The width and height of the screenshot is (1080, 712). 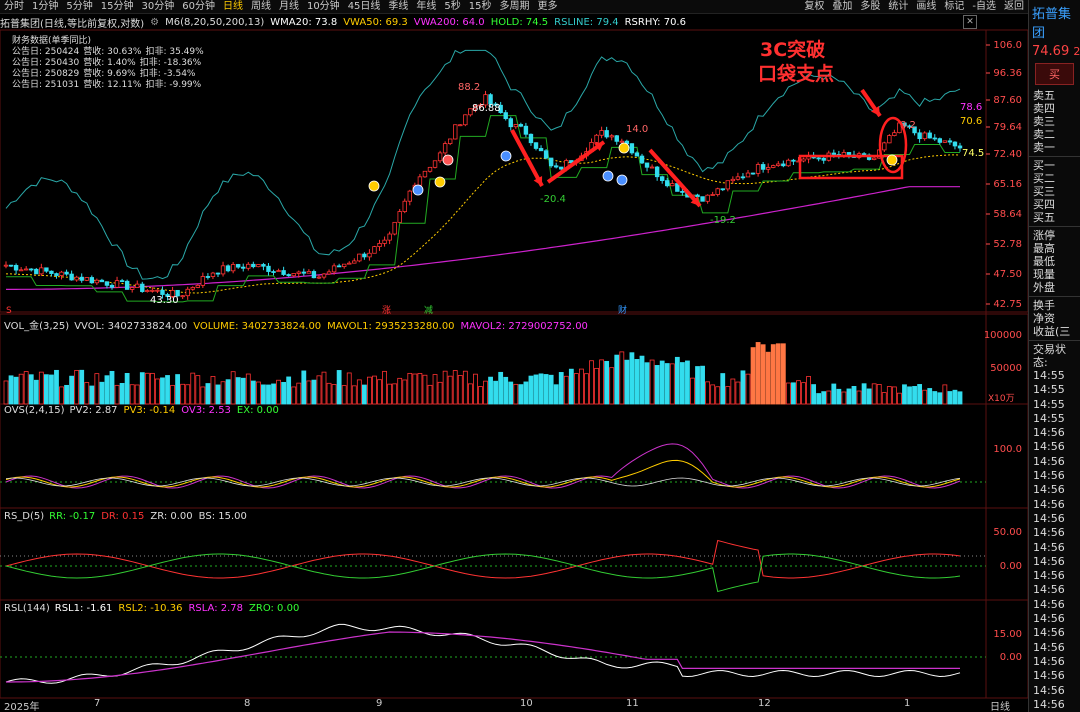 I want to click on buy-level: 买四, so click(x=1044, y=204).